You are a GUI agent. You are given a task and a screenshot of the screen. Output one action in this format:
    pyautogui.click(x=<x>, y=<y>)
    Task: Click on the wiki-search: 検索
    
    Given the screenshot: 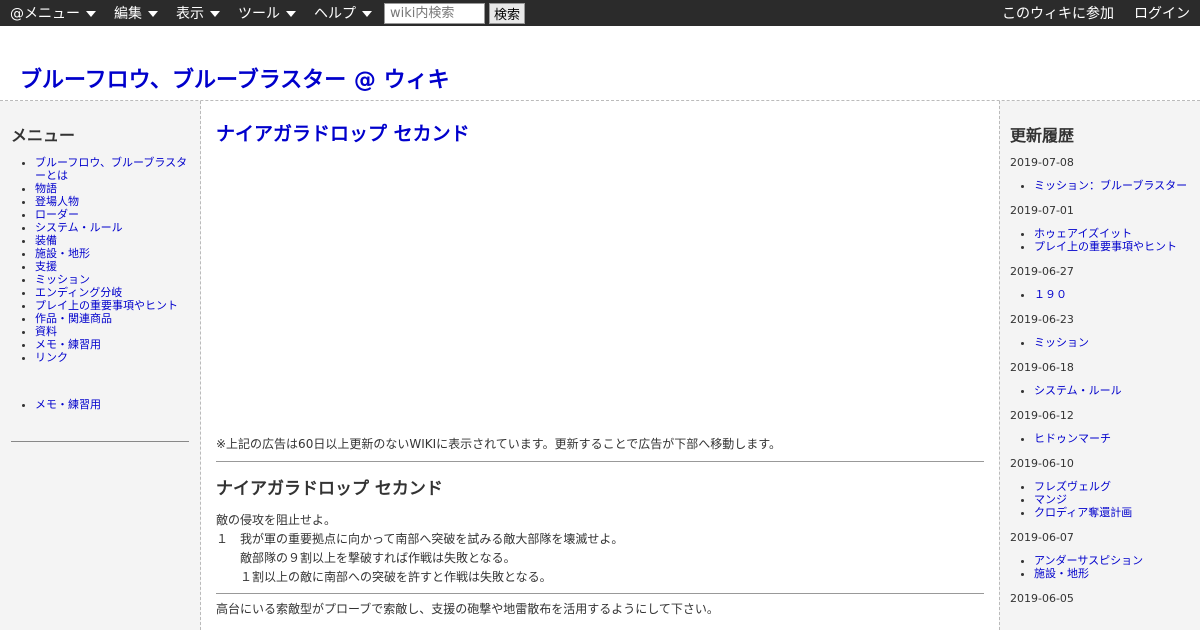 What is the action you would take?
    pyautogui.click(x=455, y=13)
    